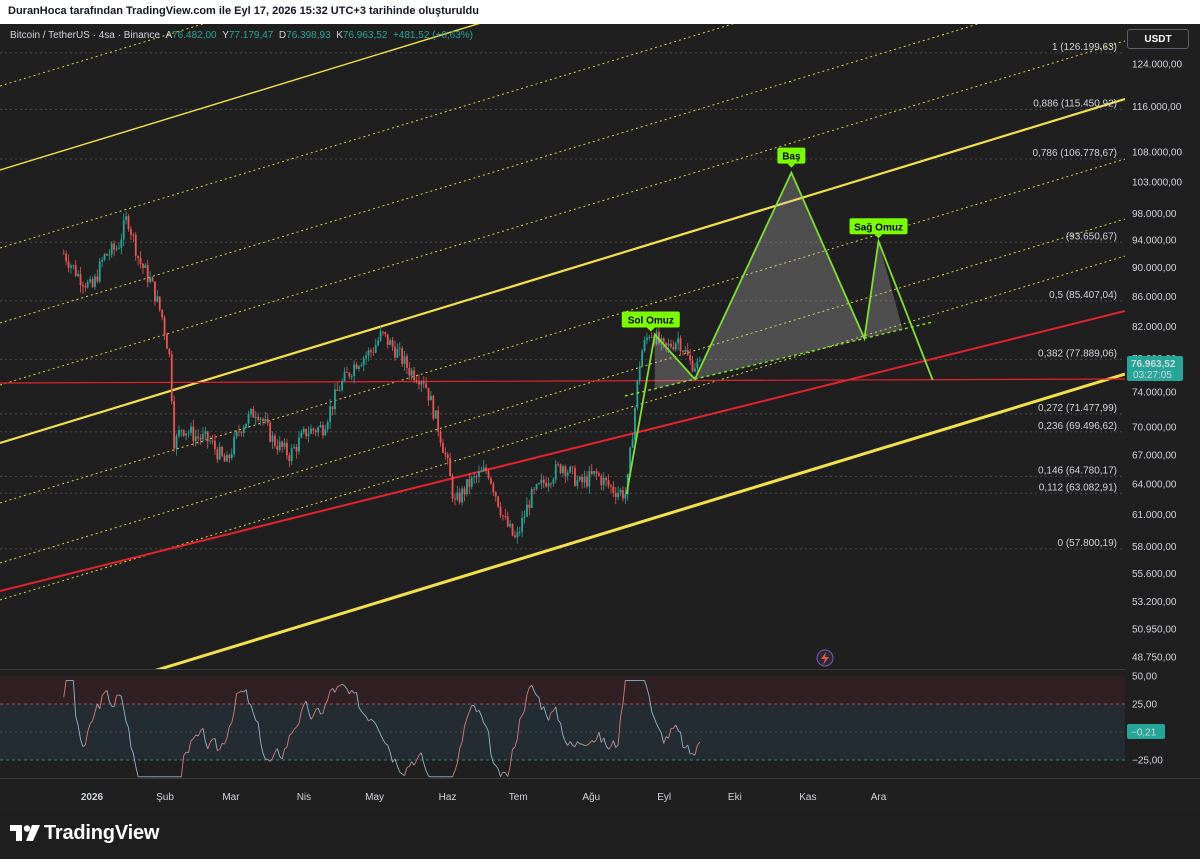 Image resolution: width=1200 pixels, height=859 pixels. I want to click on fib-level-label: (93.650,67), so click(1091, 236).